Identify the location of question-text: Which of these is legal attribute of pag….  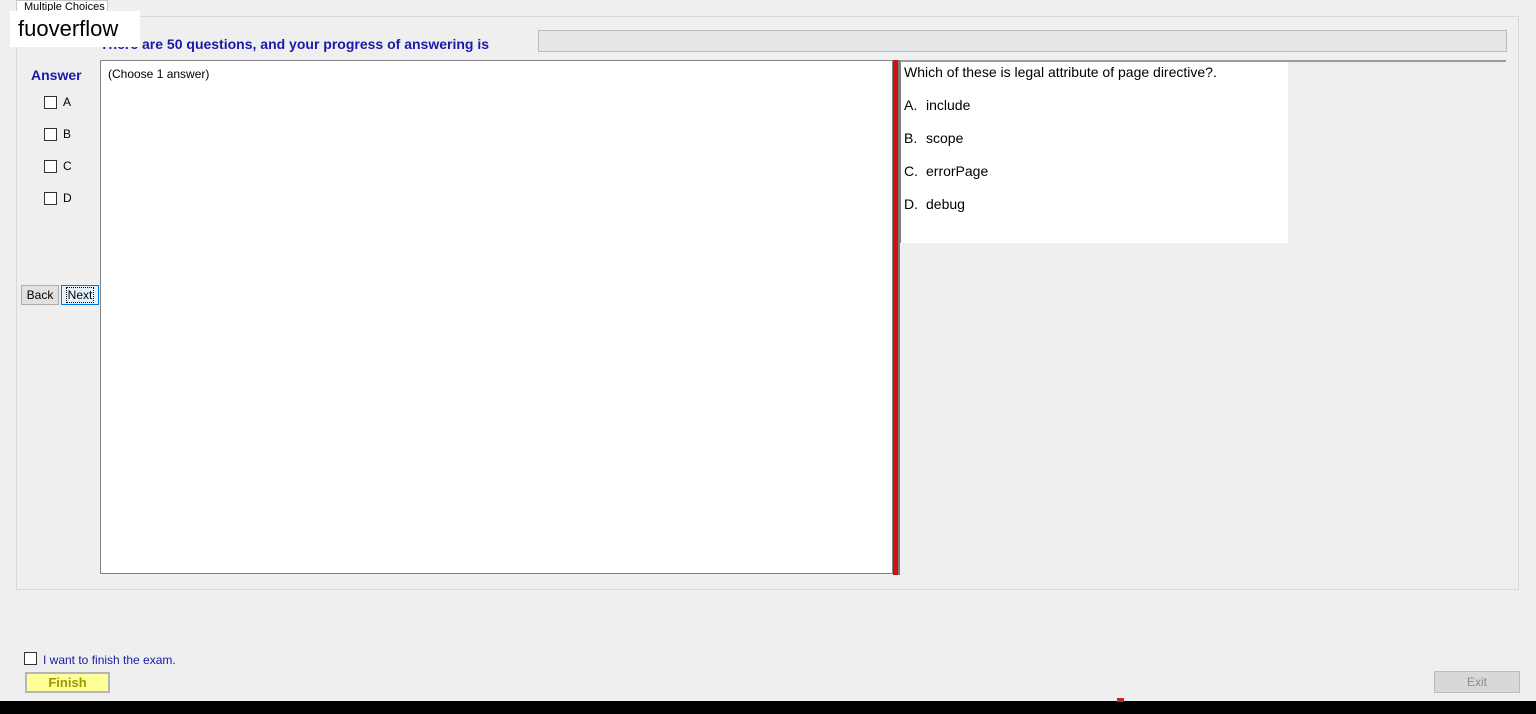
(1060, 72).